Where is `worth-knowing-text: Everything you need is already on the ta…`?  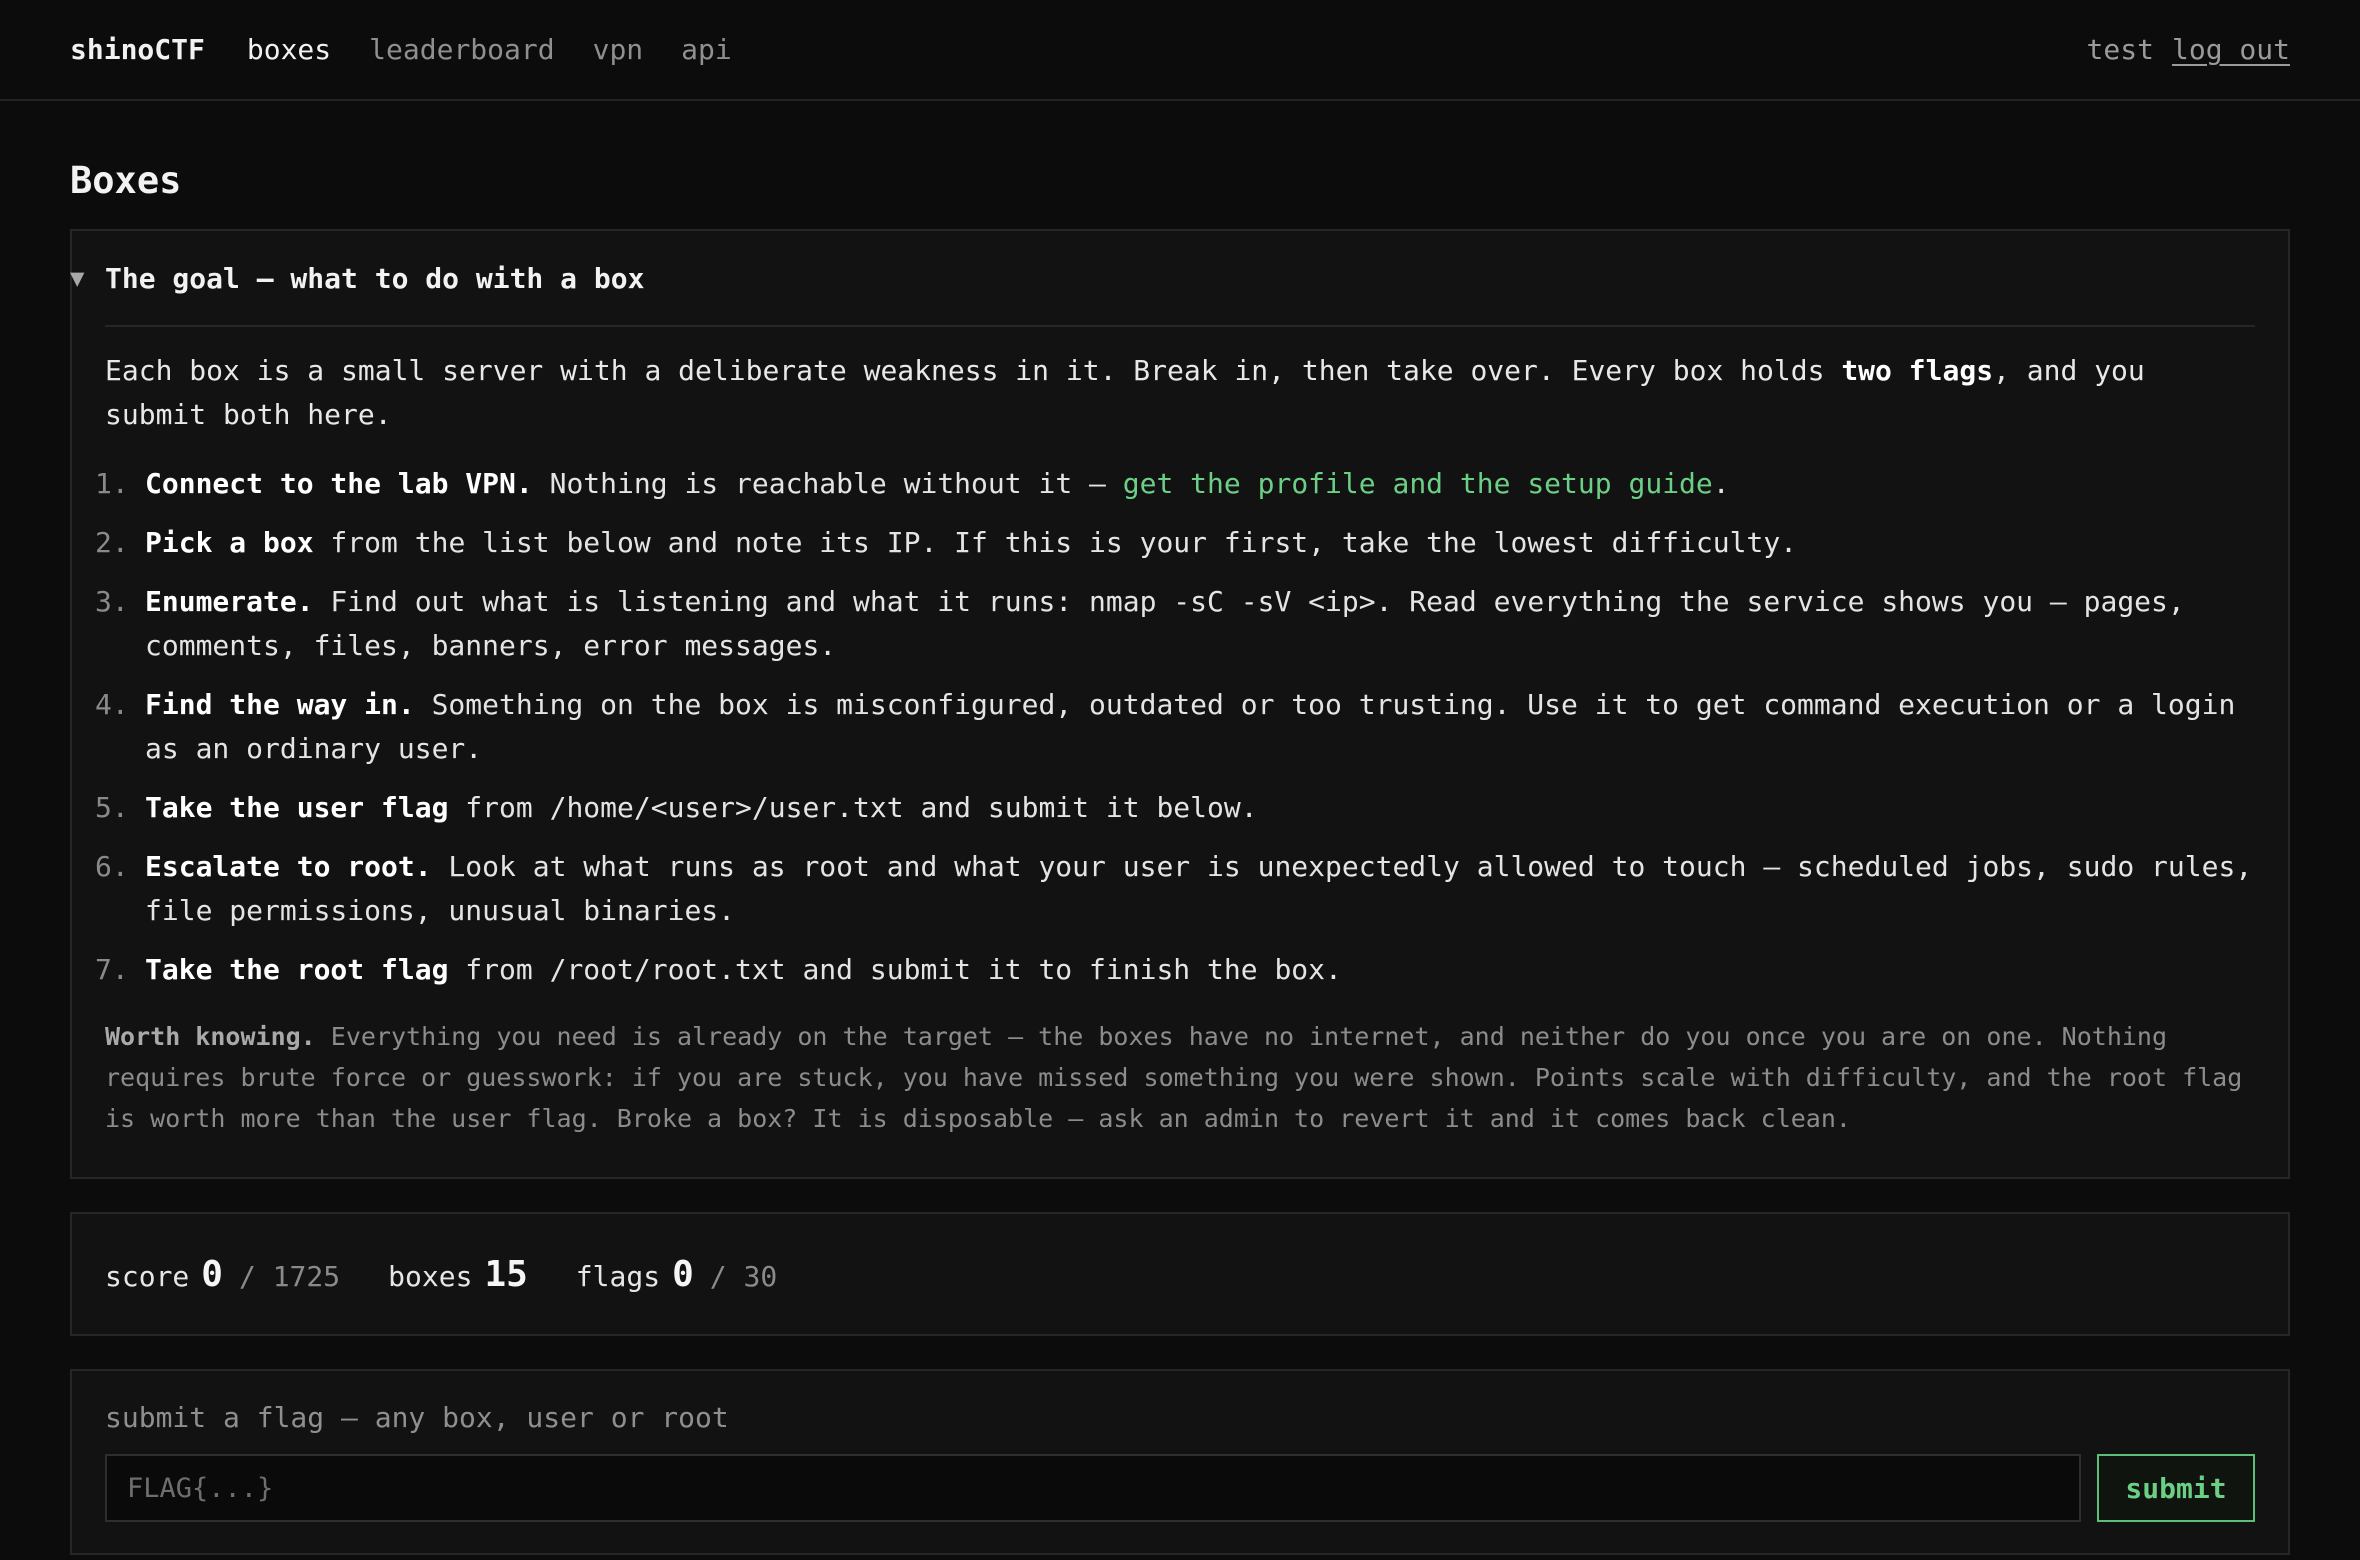 worth-knowing-text: Everything you need is already on the ta… is located at coordinates (1174, 1077).